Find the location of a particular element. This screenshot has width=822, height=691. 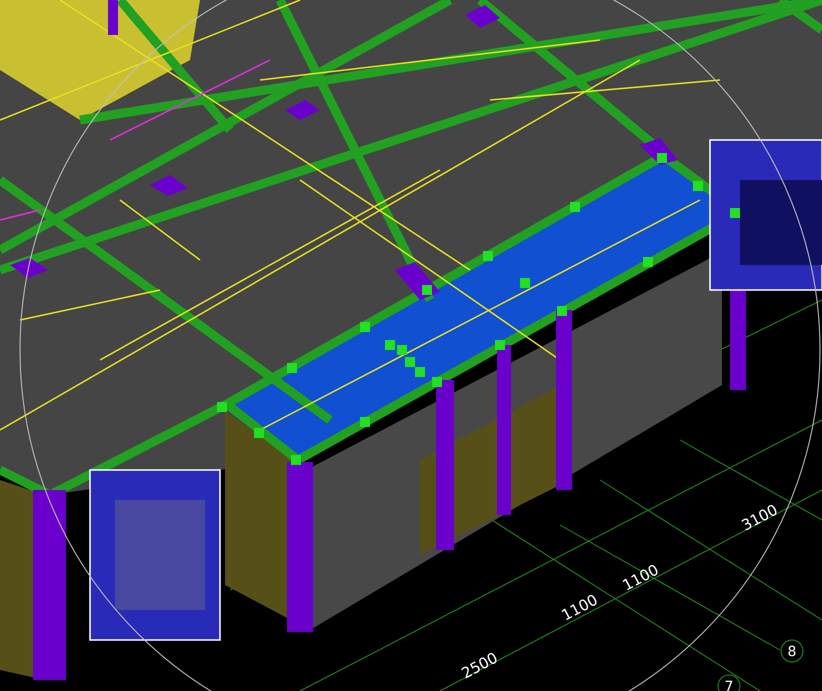

dimension-label: 3100 is located at coordinates (759, 517).